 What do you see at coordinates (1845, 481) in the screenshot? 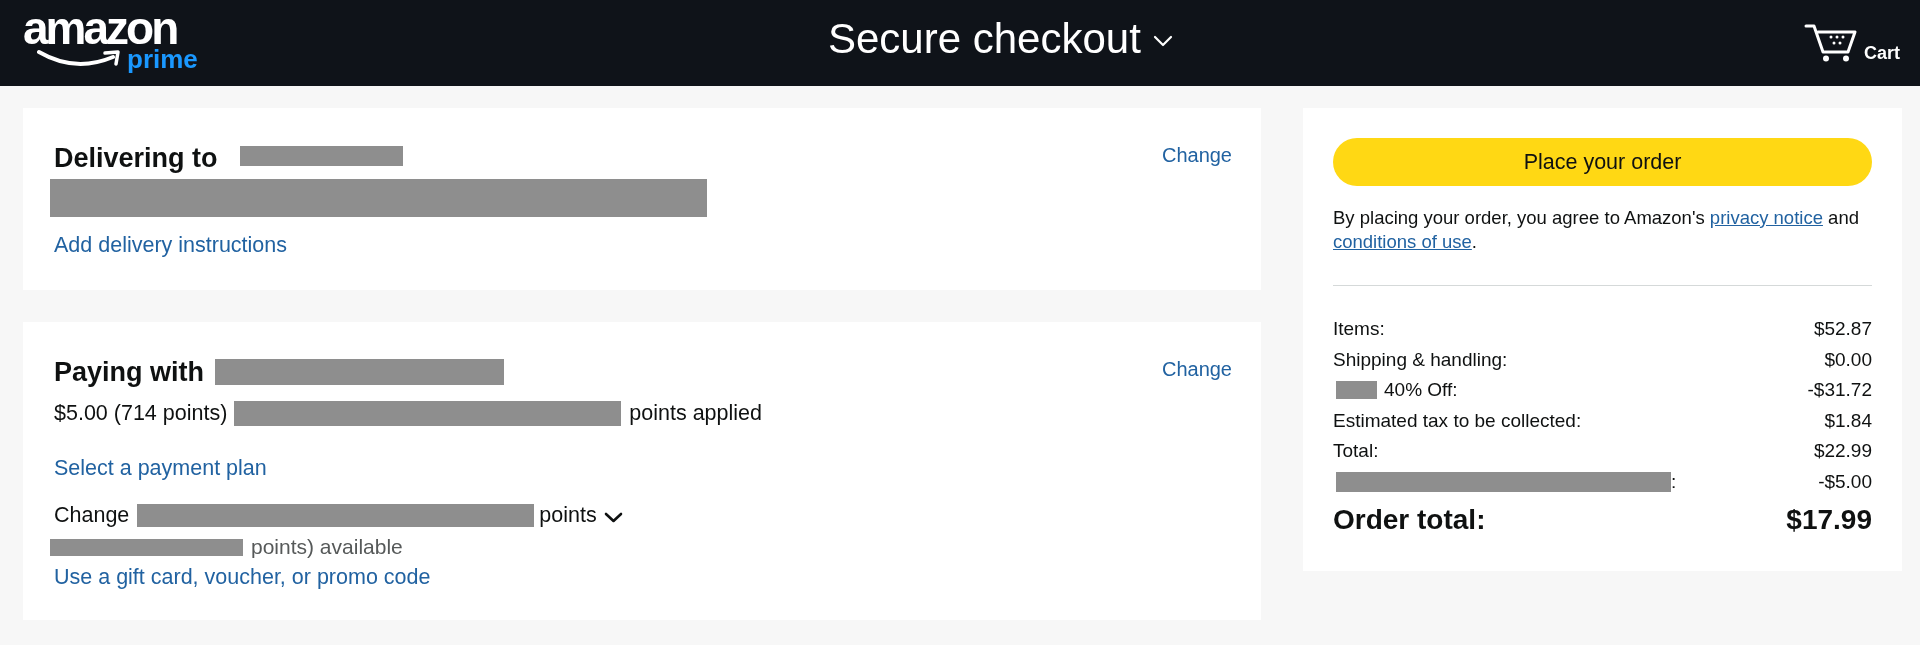
I see `summary-value: -$5.00` at bounding box center [1845, 481].